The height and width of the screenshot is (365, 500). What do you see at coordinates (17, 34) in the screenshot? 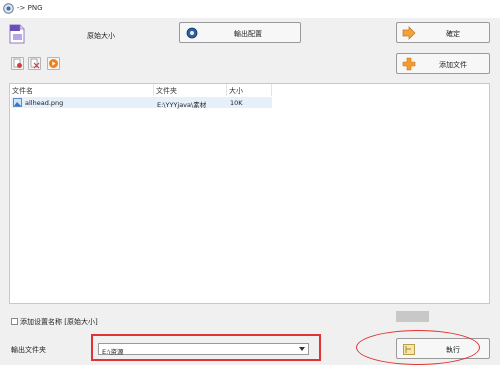
I see `png-format-icon` at bounding box center [17, 34].